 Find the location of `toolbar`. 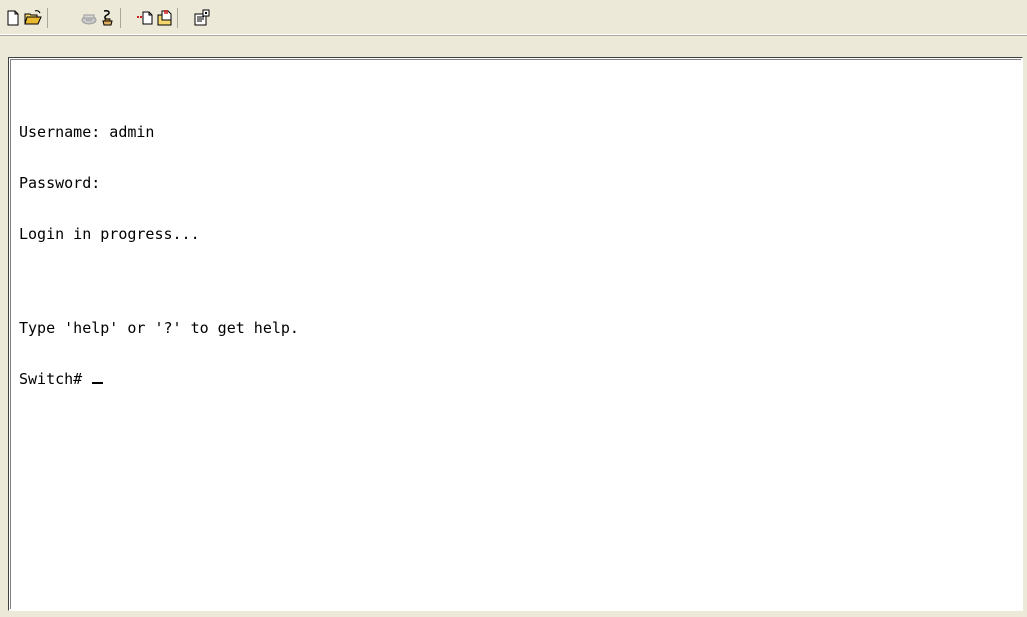

toolbar is located at coordinates (513, 17).